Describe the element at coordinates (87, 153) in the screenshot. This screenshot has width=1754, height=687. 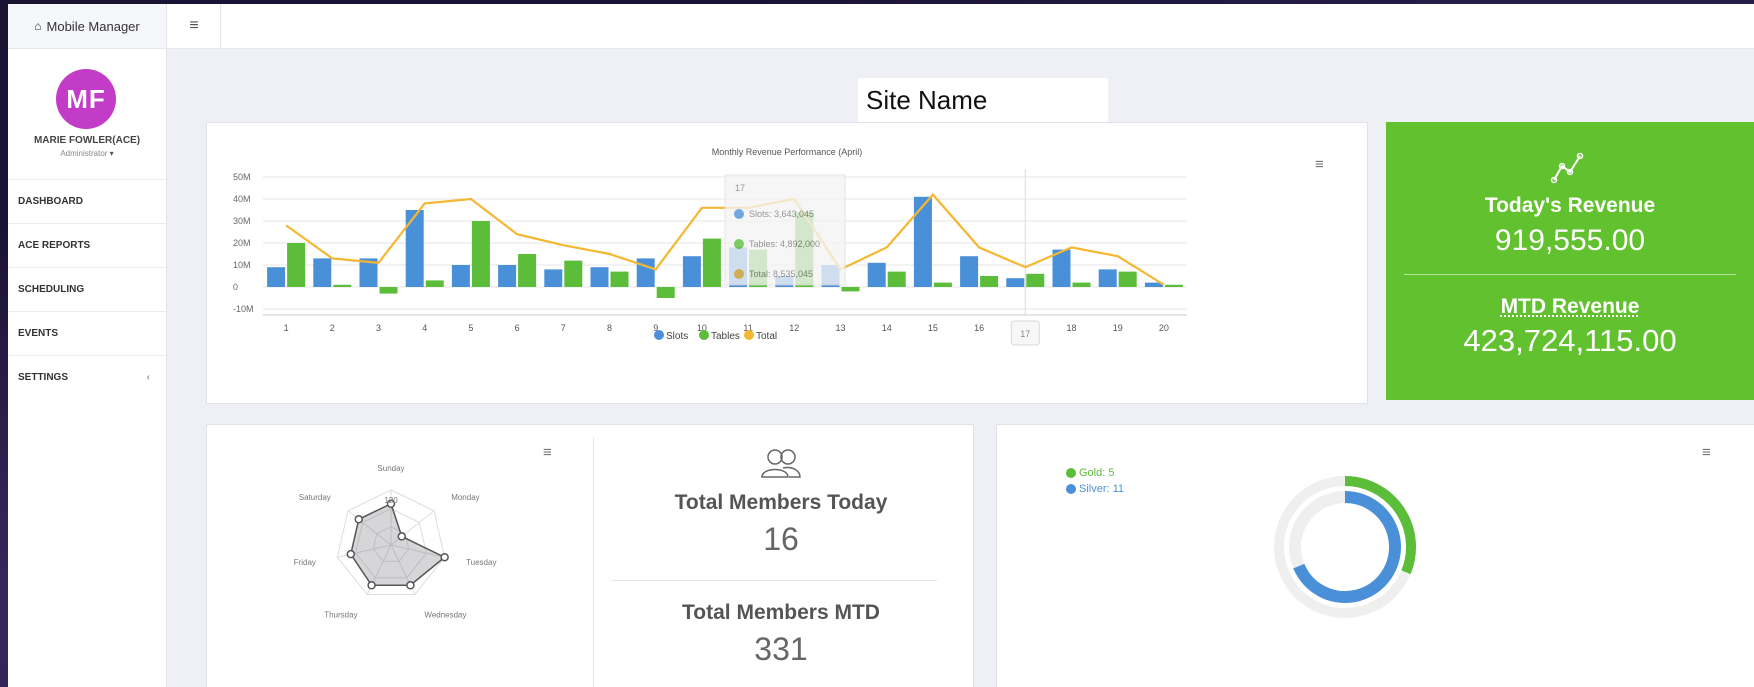
I see `user-role-dropdown: Administrator ▾` at that location.